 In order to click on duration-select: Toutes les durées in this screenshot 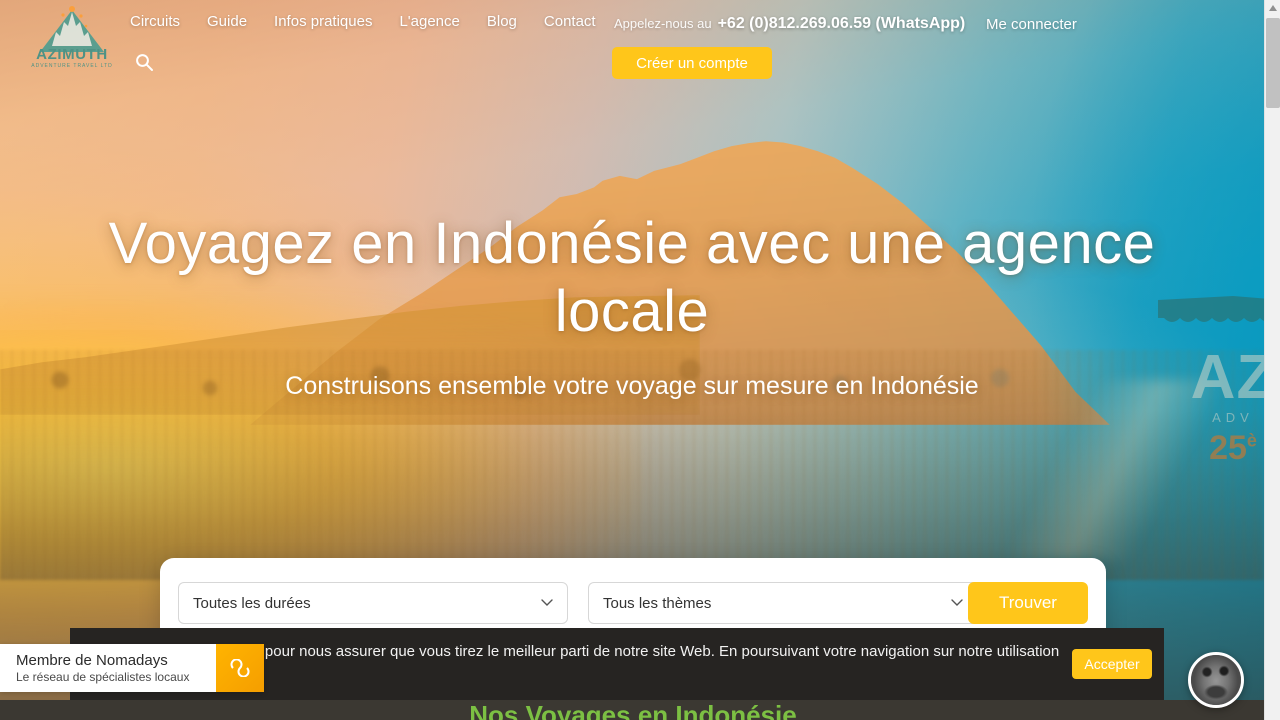, I will do `click(373, 603)`.